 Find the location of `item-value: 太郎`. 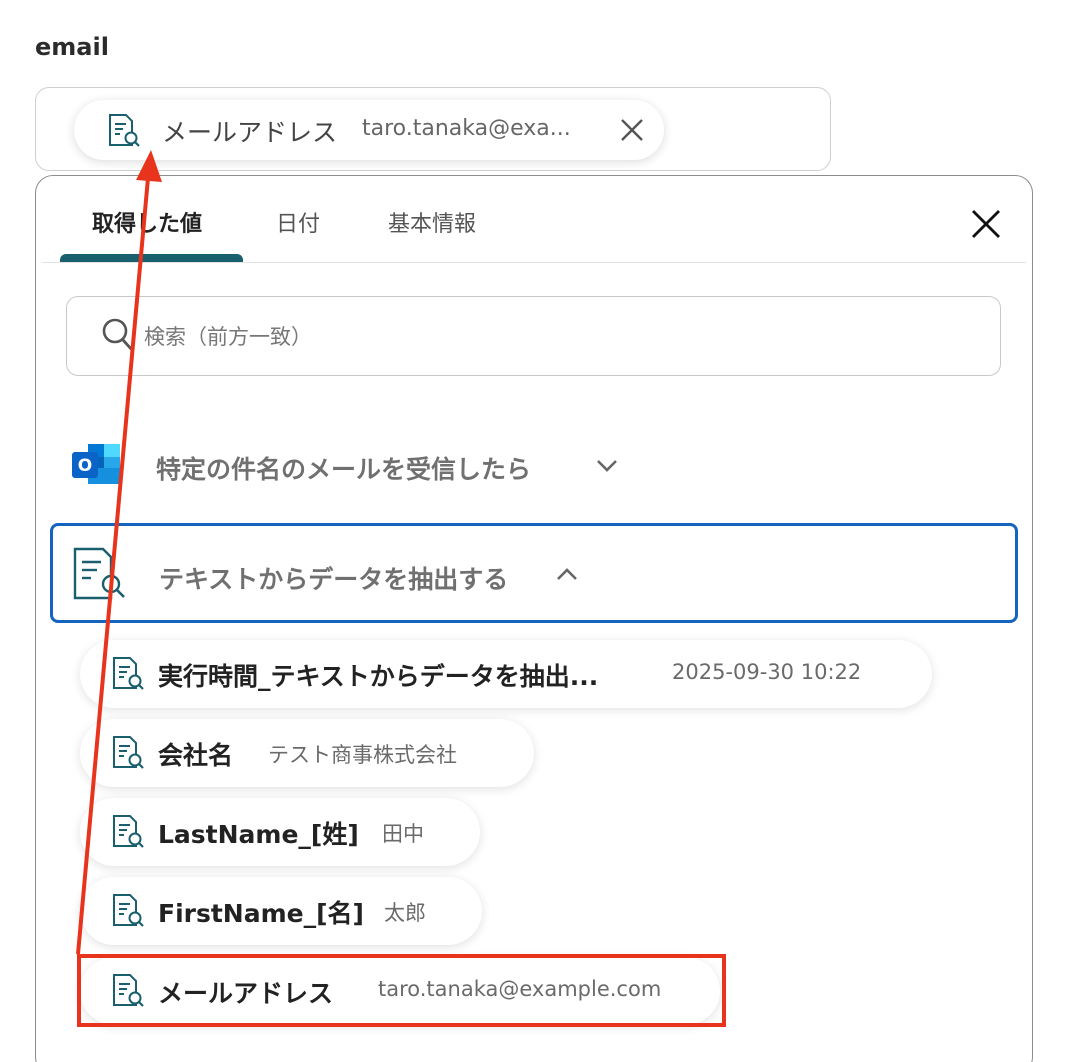

item-value: 太郎 is located at coordinates (405, 913).